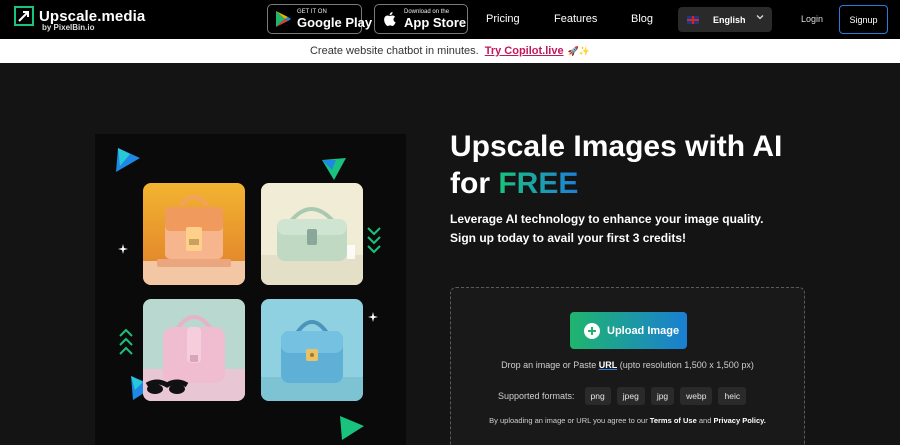 Image resolution: width=900 pixels, height=445 pixels. I want to click on drop-suffix: (upto resolution 1,500 x 1,500 px), so click(685, 365).